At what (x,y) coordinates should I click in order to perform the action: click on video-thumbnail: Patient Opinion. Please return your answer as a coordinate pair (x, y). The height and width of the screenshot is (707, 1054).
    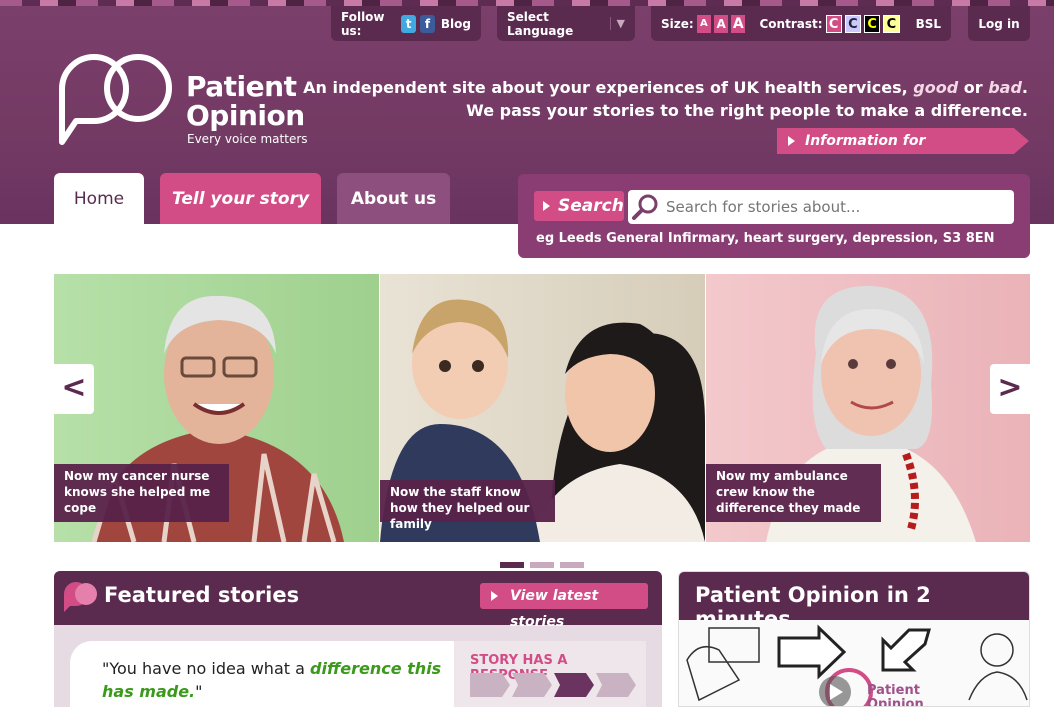
    Looking at the image, I should click on (854, 663).